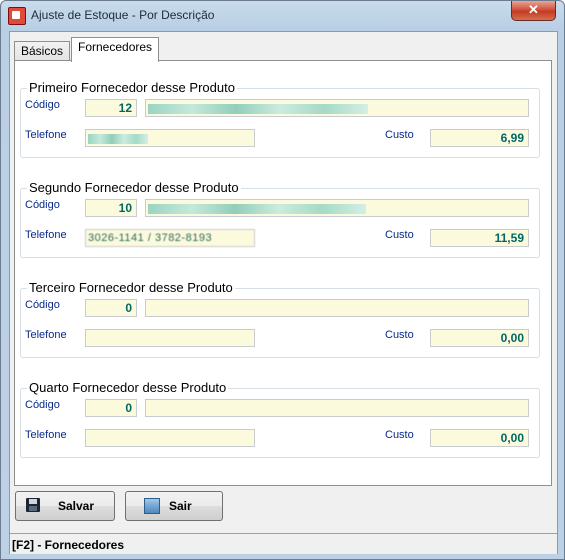  Describe the element at coordinates (68, 545) in the screenshot. I see `status-text: [F2] - Fornecedores` at that location.